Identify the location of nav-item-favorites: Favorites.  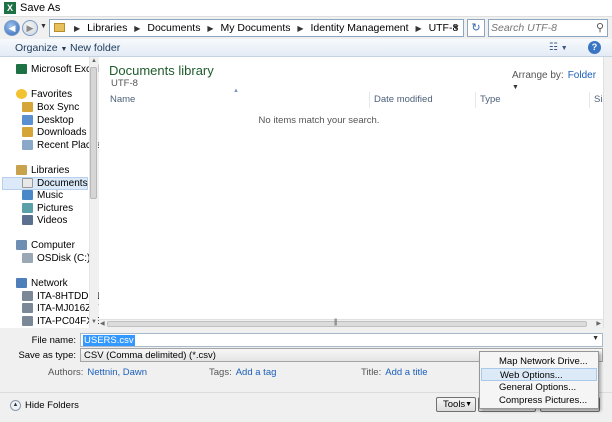
(44, 95).